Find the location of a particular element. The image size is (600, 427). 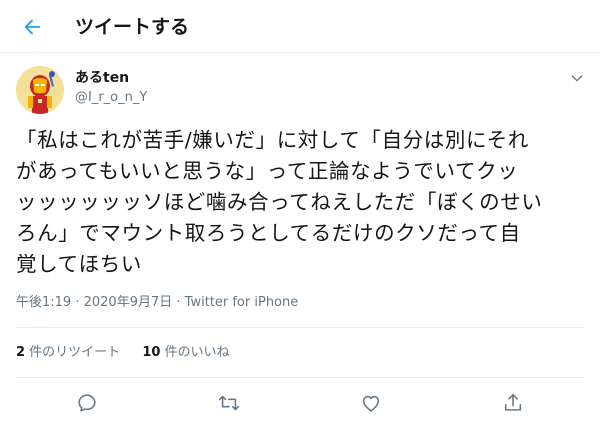

author-display-name: あるten is located at coordinates (102, 78).